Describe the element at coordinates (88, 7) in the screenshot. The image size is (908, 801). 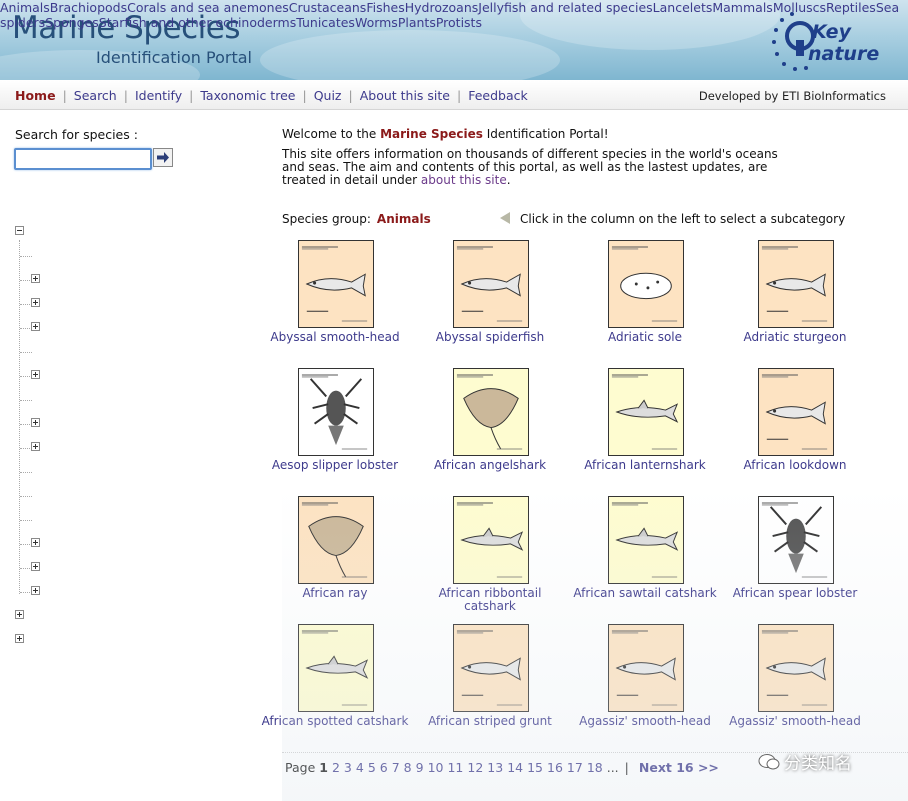
I see `tree-node-brachiopods: Brachiopods` at that location.